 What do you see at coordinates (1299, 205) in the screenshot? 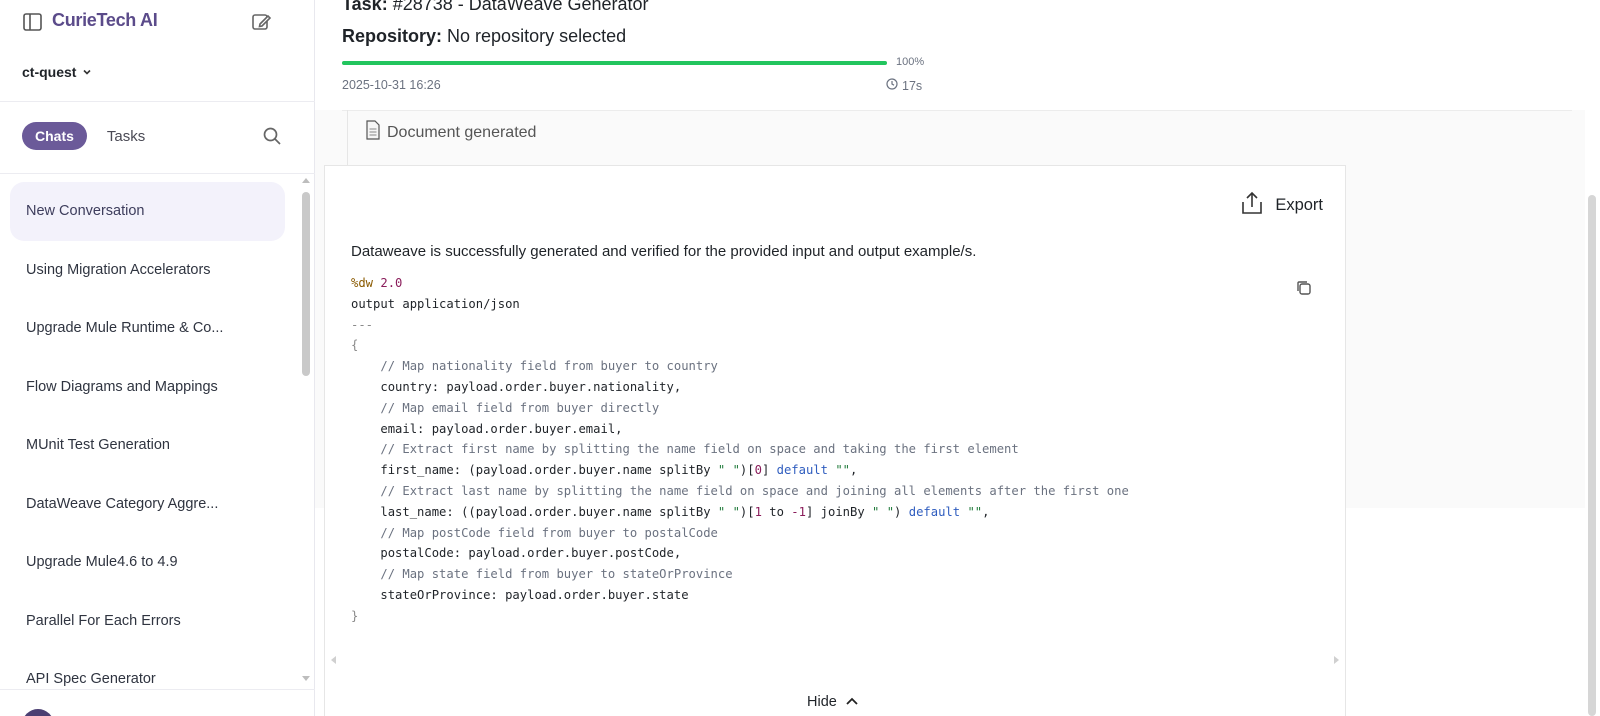
I see `export-label: Export` at bounding box center [1299, 205].